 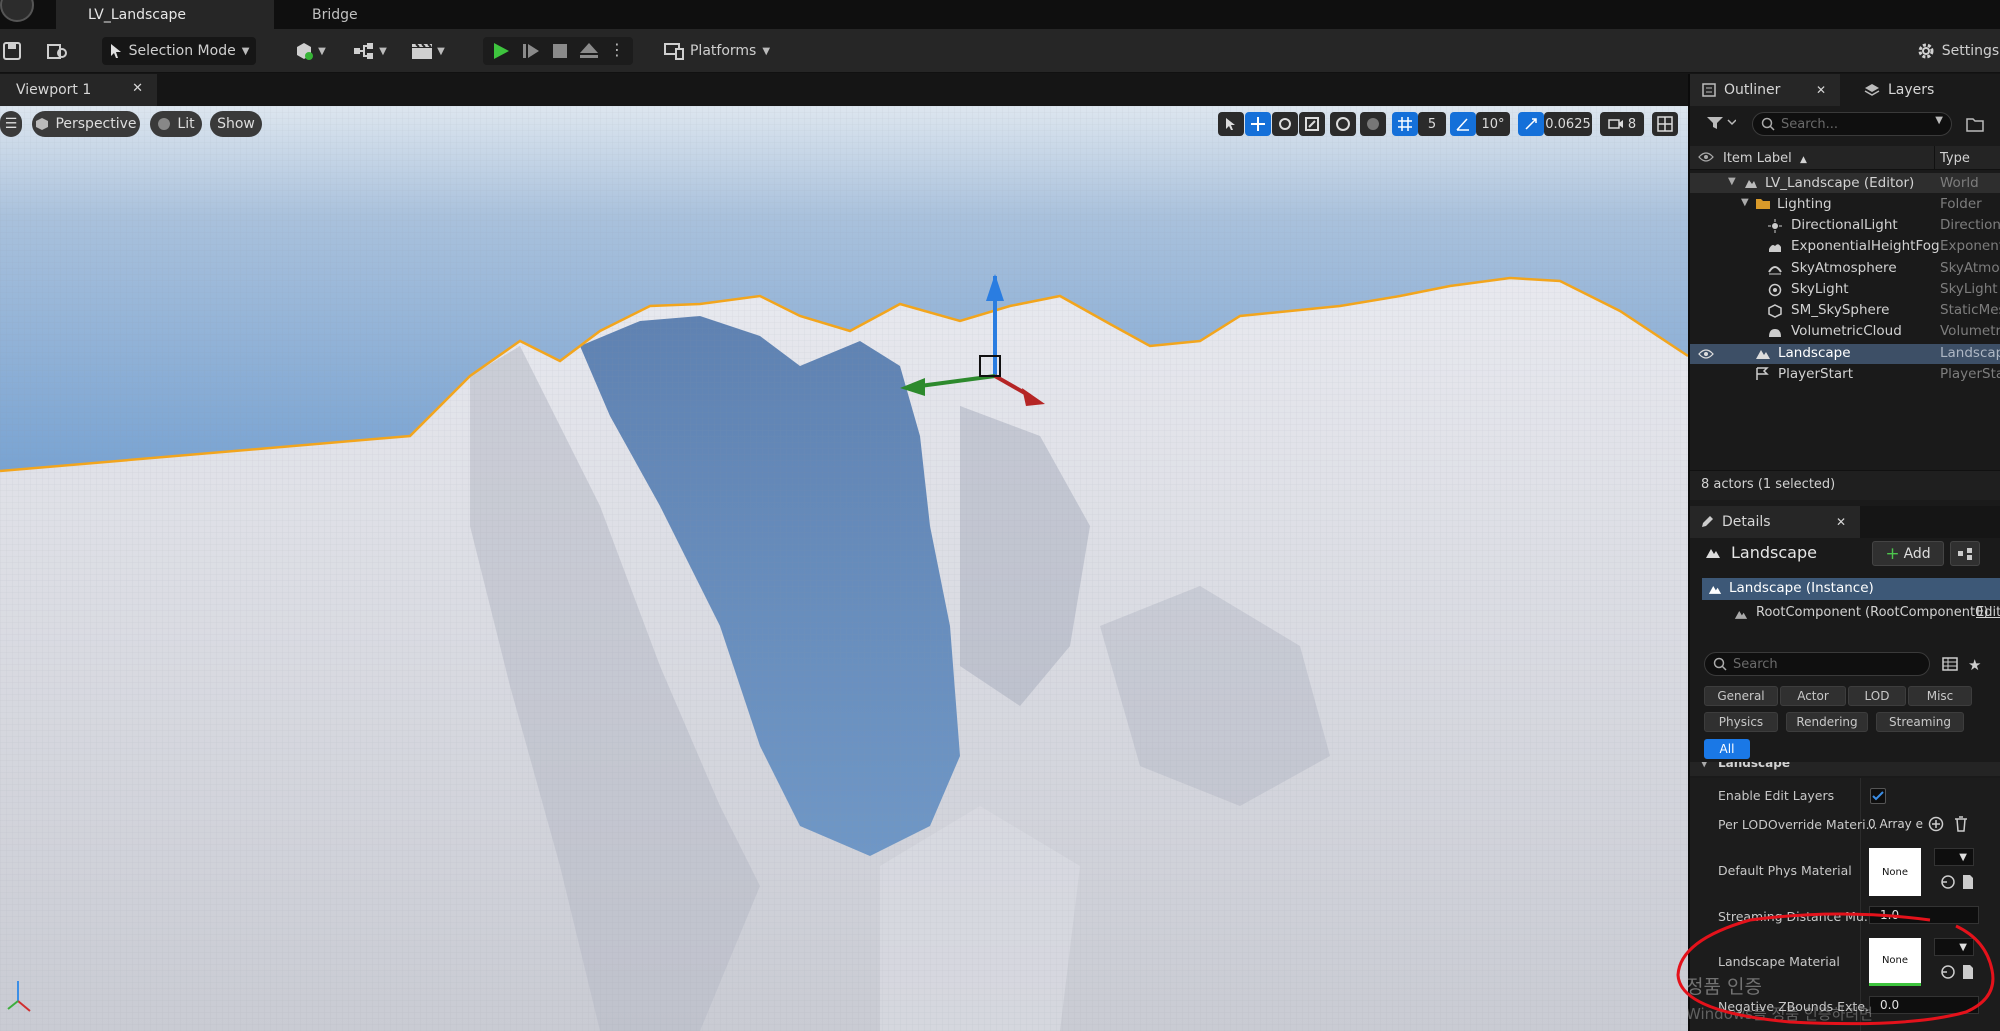 I want to click on enable-edit-layers-checkbox, so click(x=1878, y=796).